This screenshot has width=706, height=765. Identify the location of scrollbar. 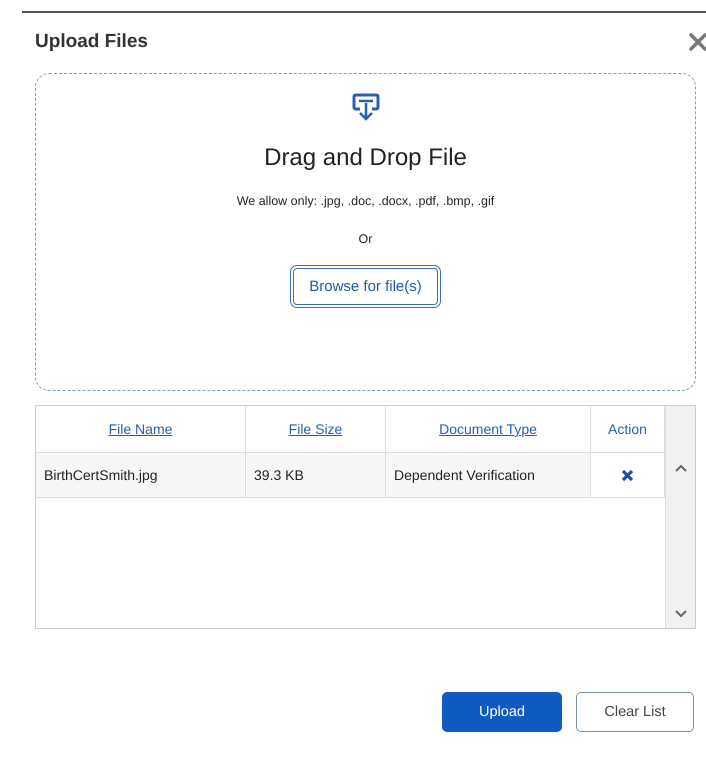
(680, 517).